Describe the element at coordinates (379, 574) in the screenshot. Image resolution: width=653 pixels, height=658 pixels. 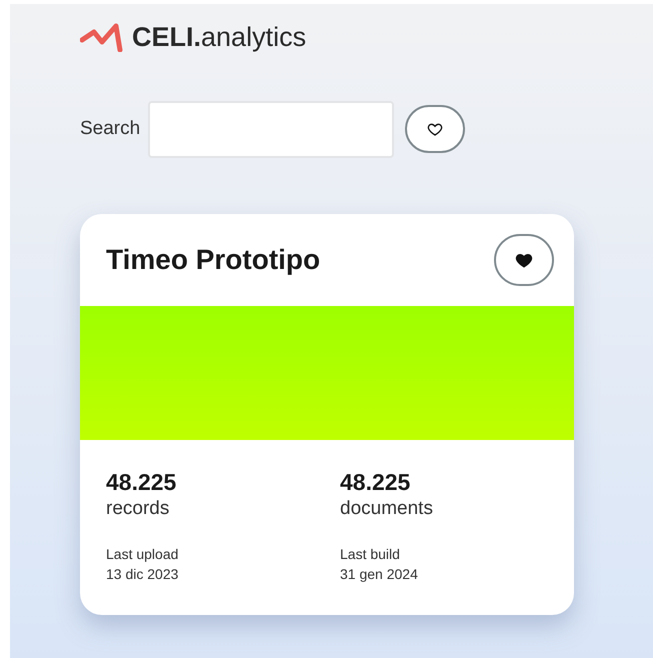
I see `date-value: 31 gen 2024` at that location.